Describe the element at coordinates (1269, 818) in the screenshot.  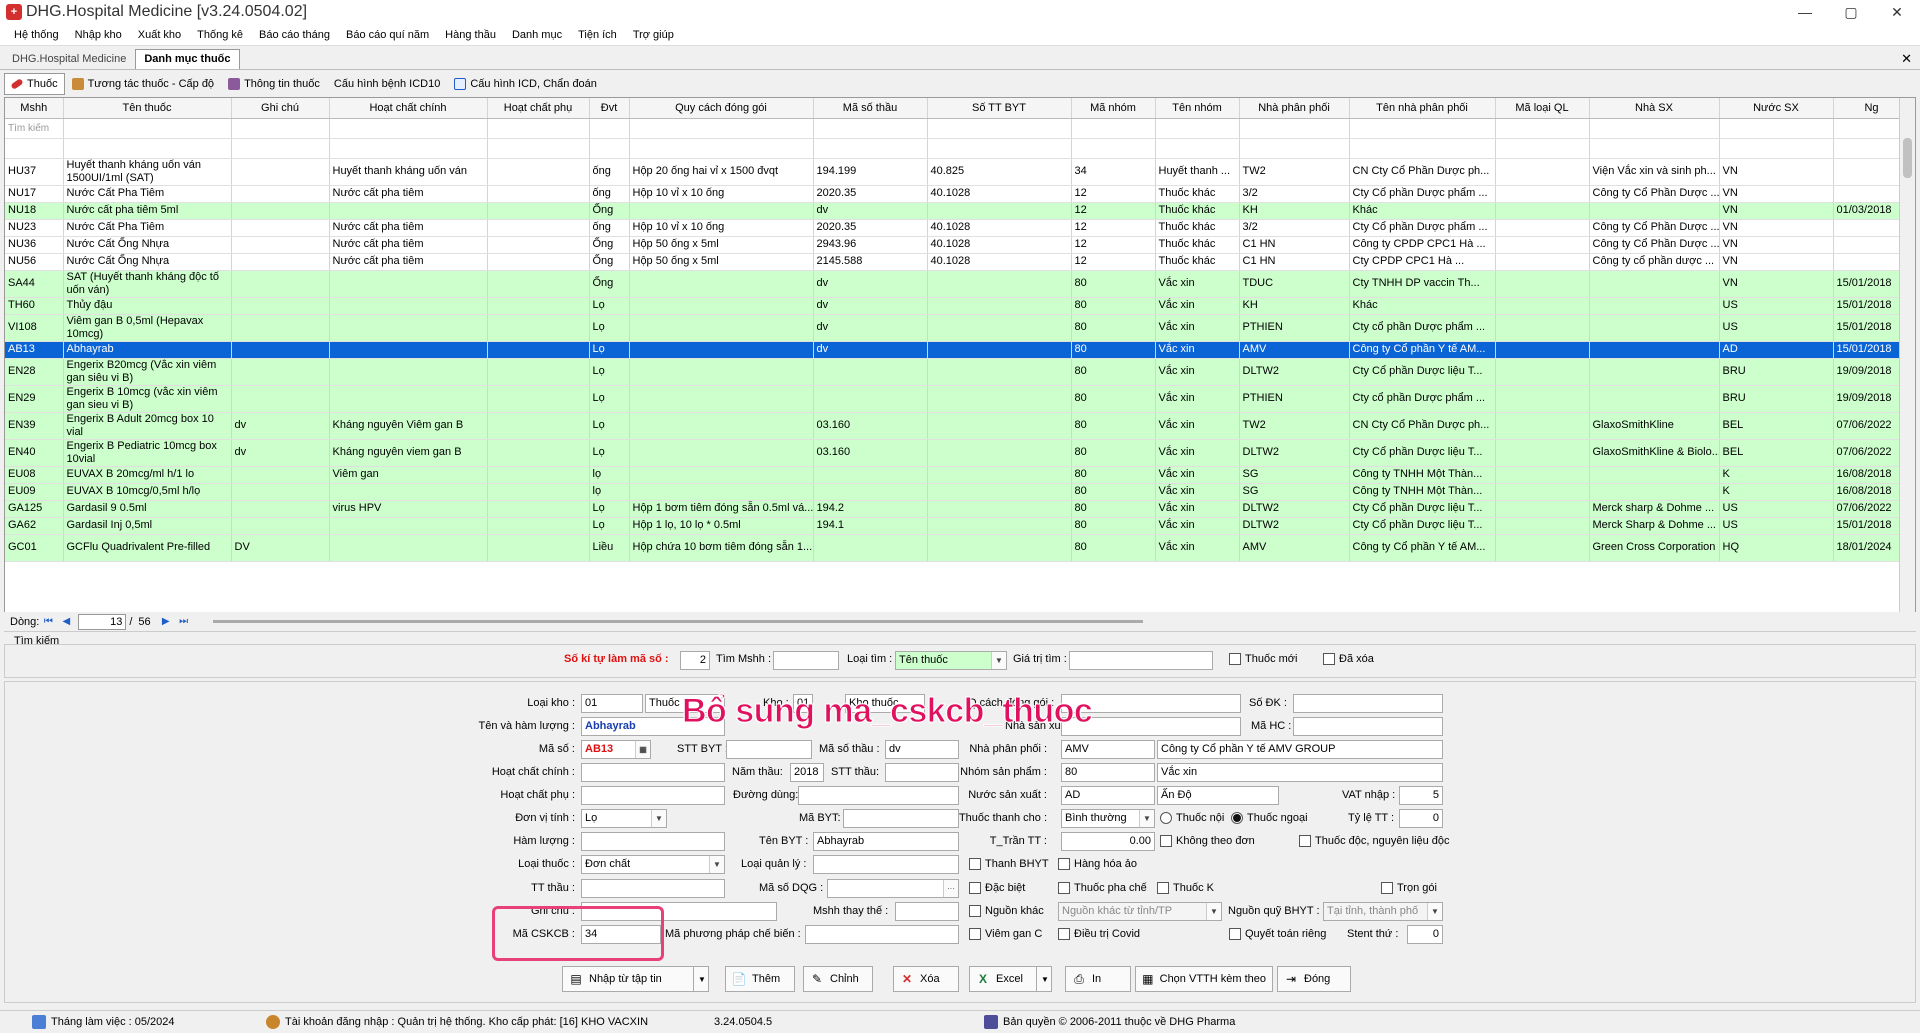
I see `thuoc-ngoai-radio: Thuốc ngoại` at that location.